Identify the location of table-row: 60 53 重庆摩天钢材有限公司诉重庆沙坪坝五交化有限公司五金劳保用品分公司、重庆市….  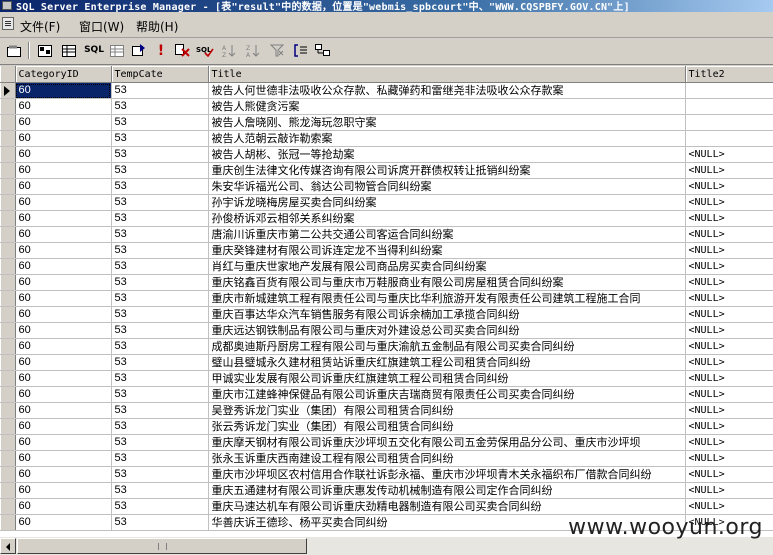
(386, 442).